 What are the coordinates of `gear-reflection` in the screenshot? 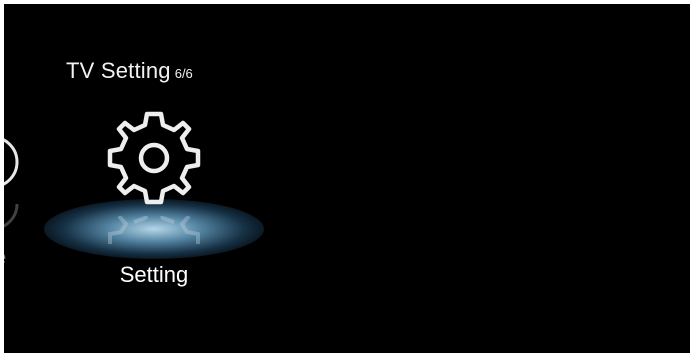 It's located at (154, 230).